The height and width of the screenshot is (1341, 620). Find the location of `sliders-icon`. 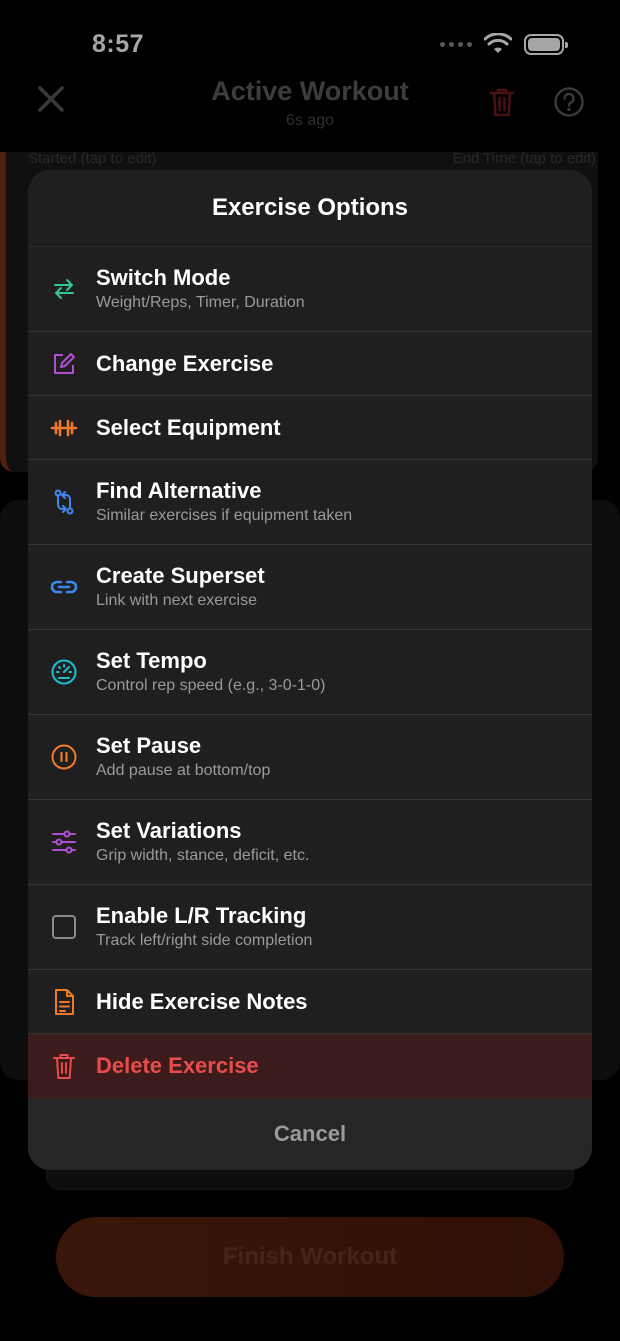

sliders-icon is located at coordinates (64, 842).